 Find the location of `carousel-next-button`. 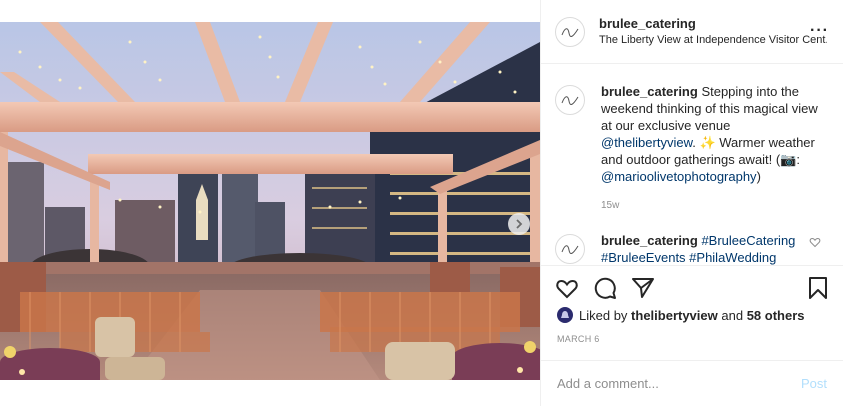

carousel-next-button is located at coordinates (519, 224).